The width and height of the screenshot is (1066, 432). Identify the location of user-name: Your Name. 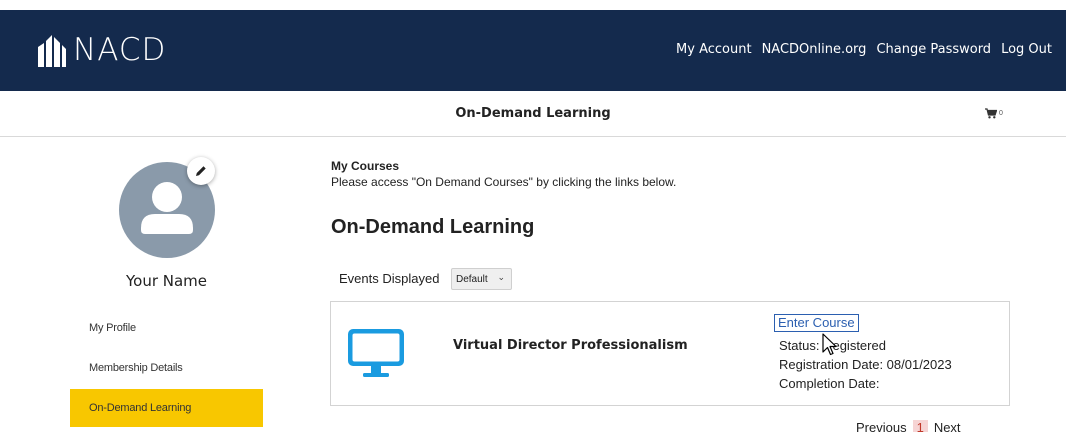
(166, 281).